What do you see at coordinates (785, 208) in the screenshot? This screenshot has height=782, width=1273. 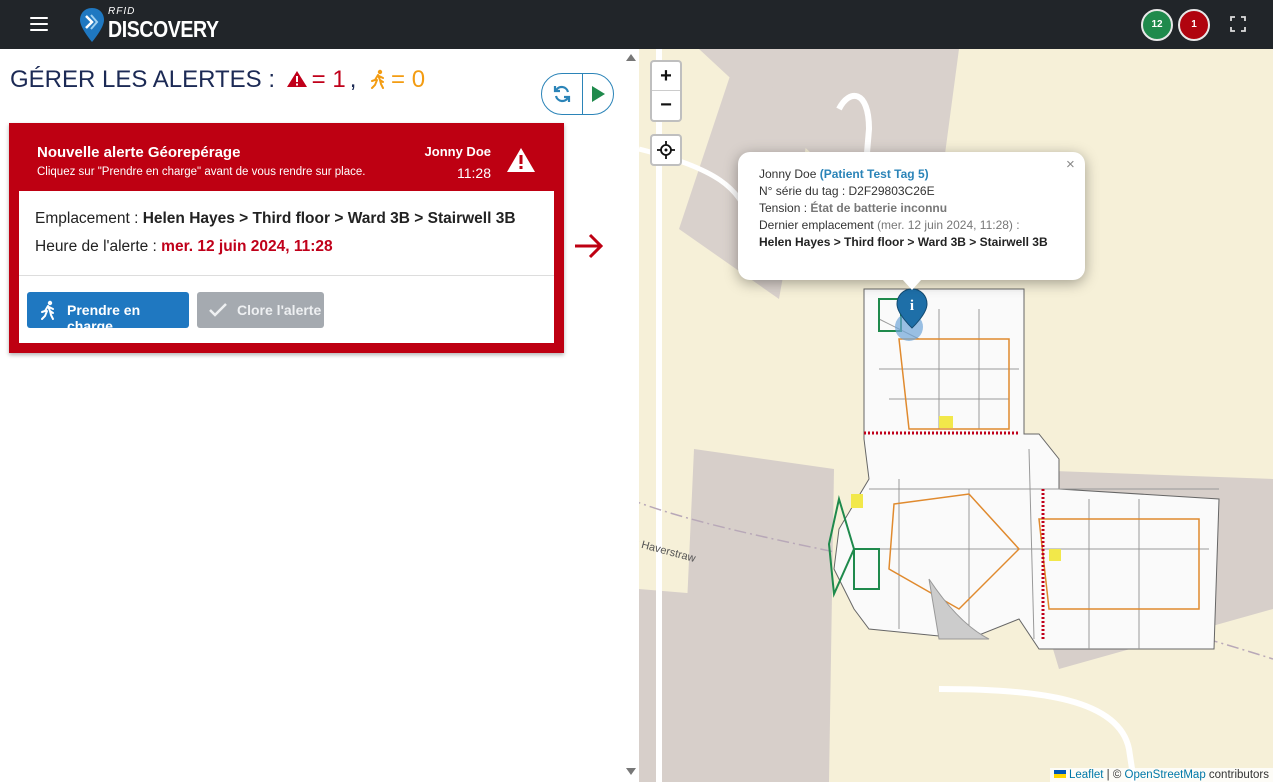 I see `popup-voltage-label: Tension :` at bounding box center [785, 208].